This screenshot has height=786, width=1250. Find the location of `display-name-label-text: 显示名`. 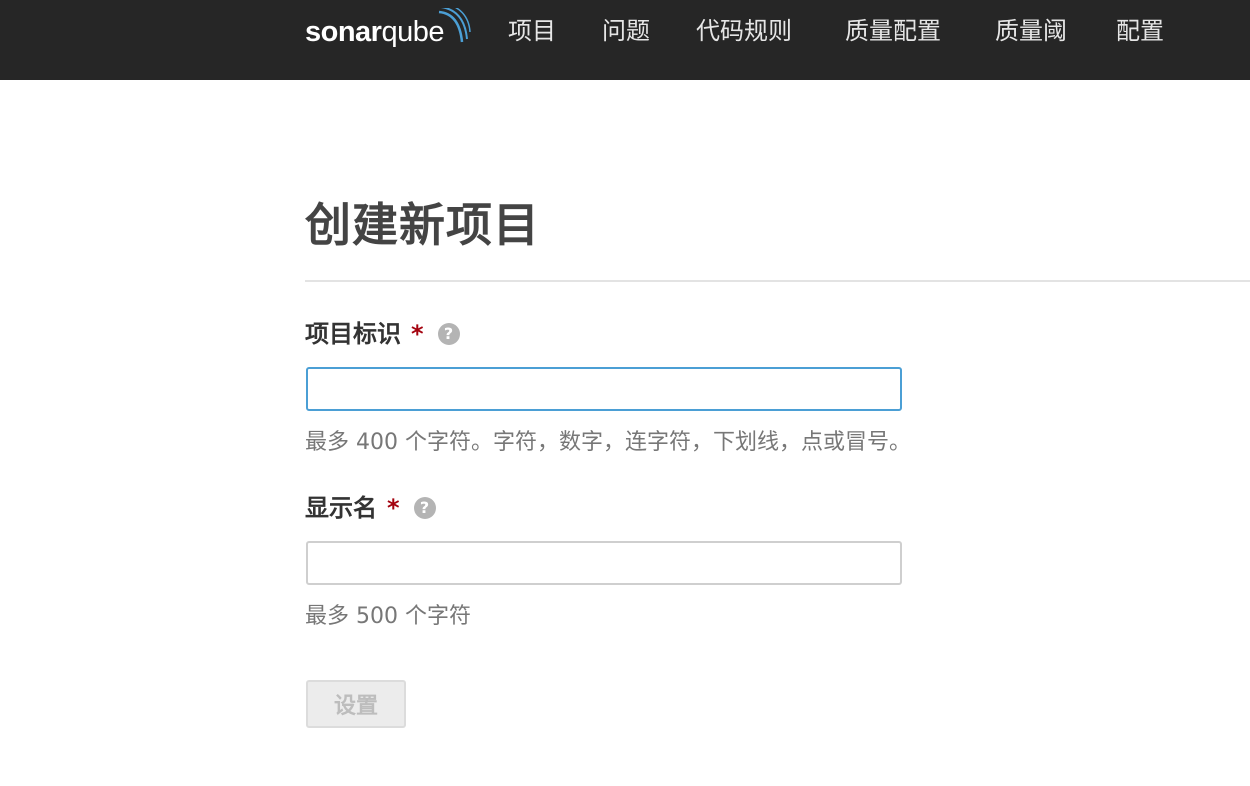

display-name-label-text: 显示名 is located at coordinates (341, 508).